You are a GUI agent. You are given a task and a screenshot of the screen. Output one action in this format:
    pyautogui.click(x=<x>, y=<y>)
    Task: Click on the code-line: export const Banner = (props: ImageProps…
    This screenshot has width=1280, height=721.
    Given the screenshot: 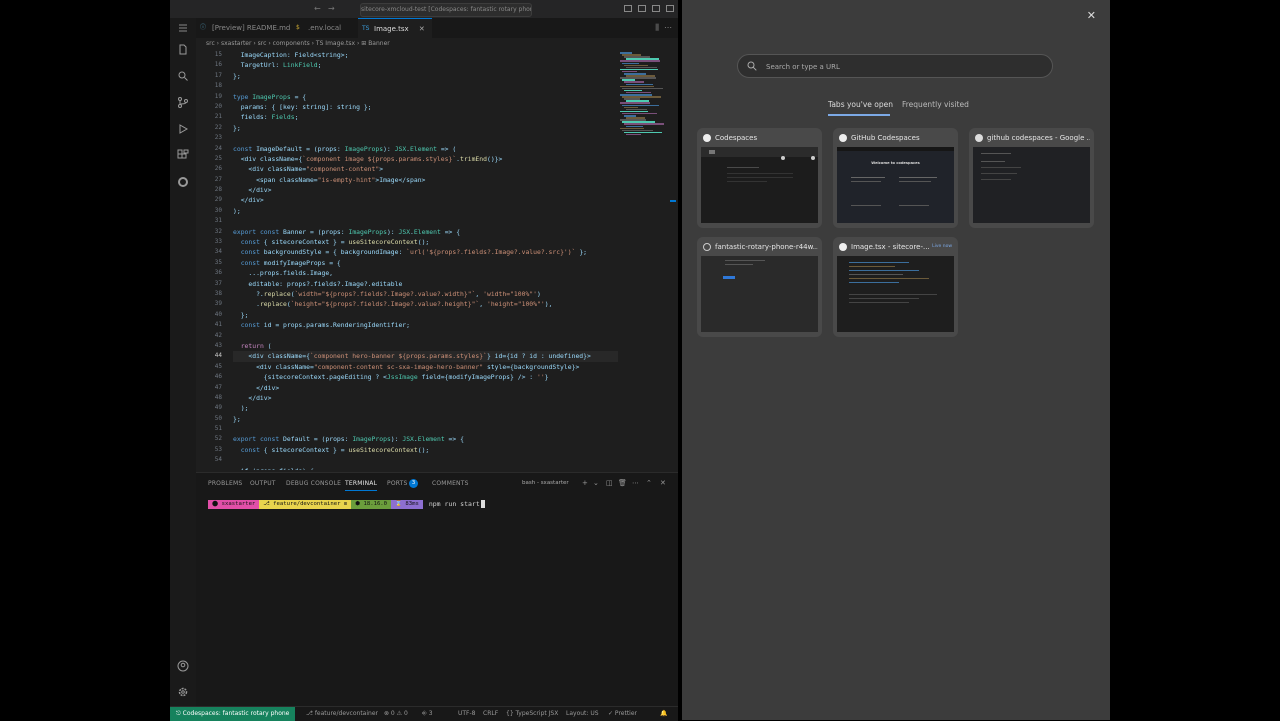 What is the action you would take?
    pyautogui.click(x=425, y=232)
    